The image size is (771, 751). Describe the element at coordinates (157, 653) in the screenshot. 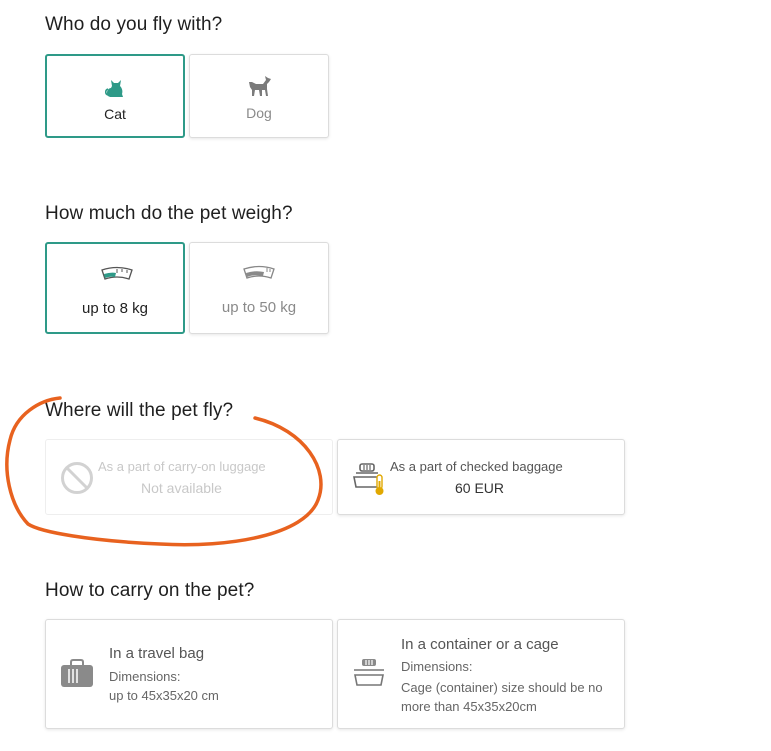

I see `travel-bag-title: In a travel bag` at that location.